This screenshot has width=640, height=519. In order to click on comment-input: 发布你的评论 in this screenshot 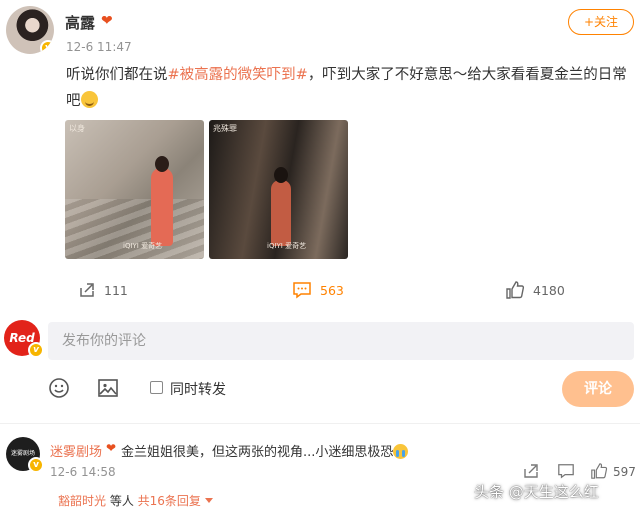, I will do `click(341, 341)`.